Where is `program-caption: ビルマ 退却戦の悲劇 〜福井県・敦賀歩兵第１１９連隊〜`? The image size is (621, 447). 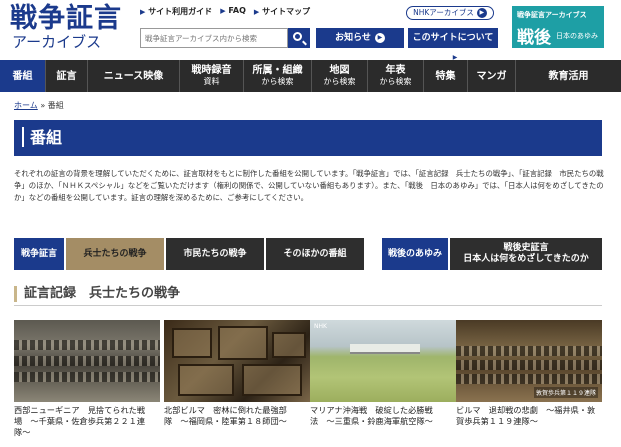 program-caption: ビルマ 退却戦の悲劇 〜福井県・敦賀歩兵第１１９連隊〜 is located at coordinates (529, 416).